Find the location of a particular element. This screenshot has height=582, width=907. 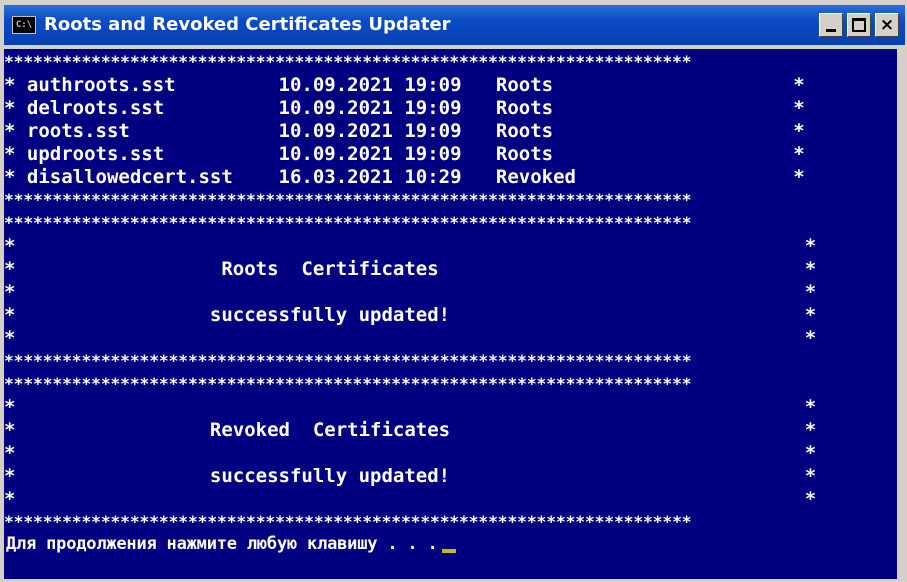

maximize-button is located at coordinates (859, 25).